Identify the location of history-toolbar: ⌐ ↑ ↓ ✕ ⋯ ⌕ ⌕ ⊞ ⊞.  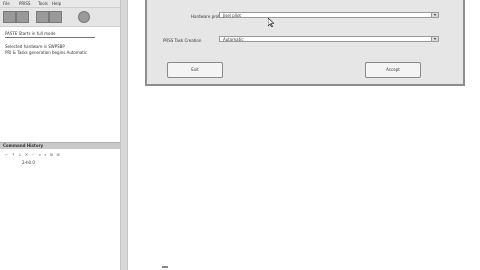
(33, 154).